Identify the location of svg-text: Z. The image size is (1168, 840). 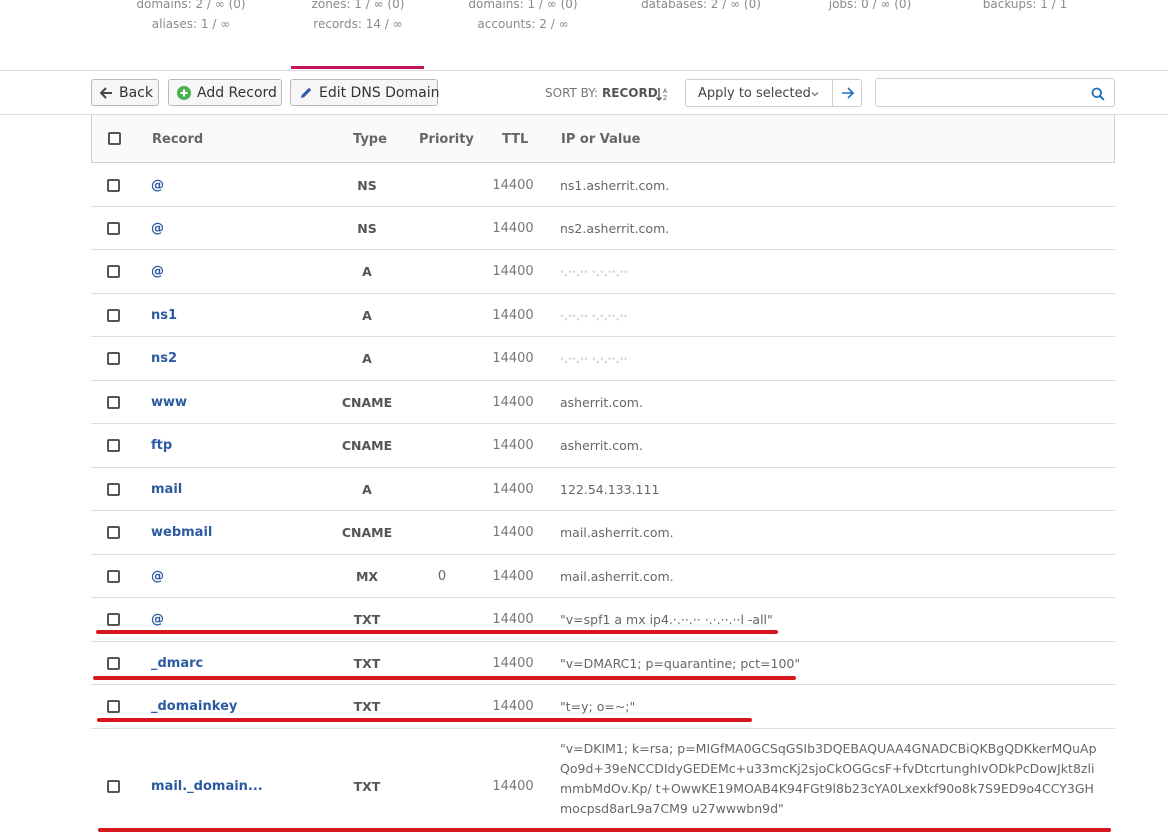
(665, 98).